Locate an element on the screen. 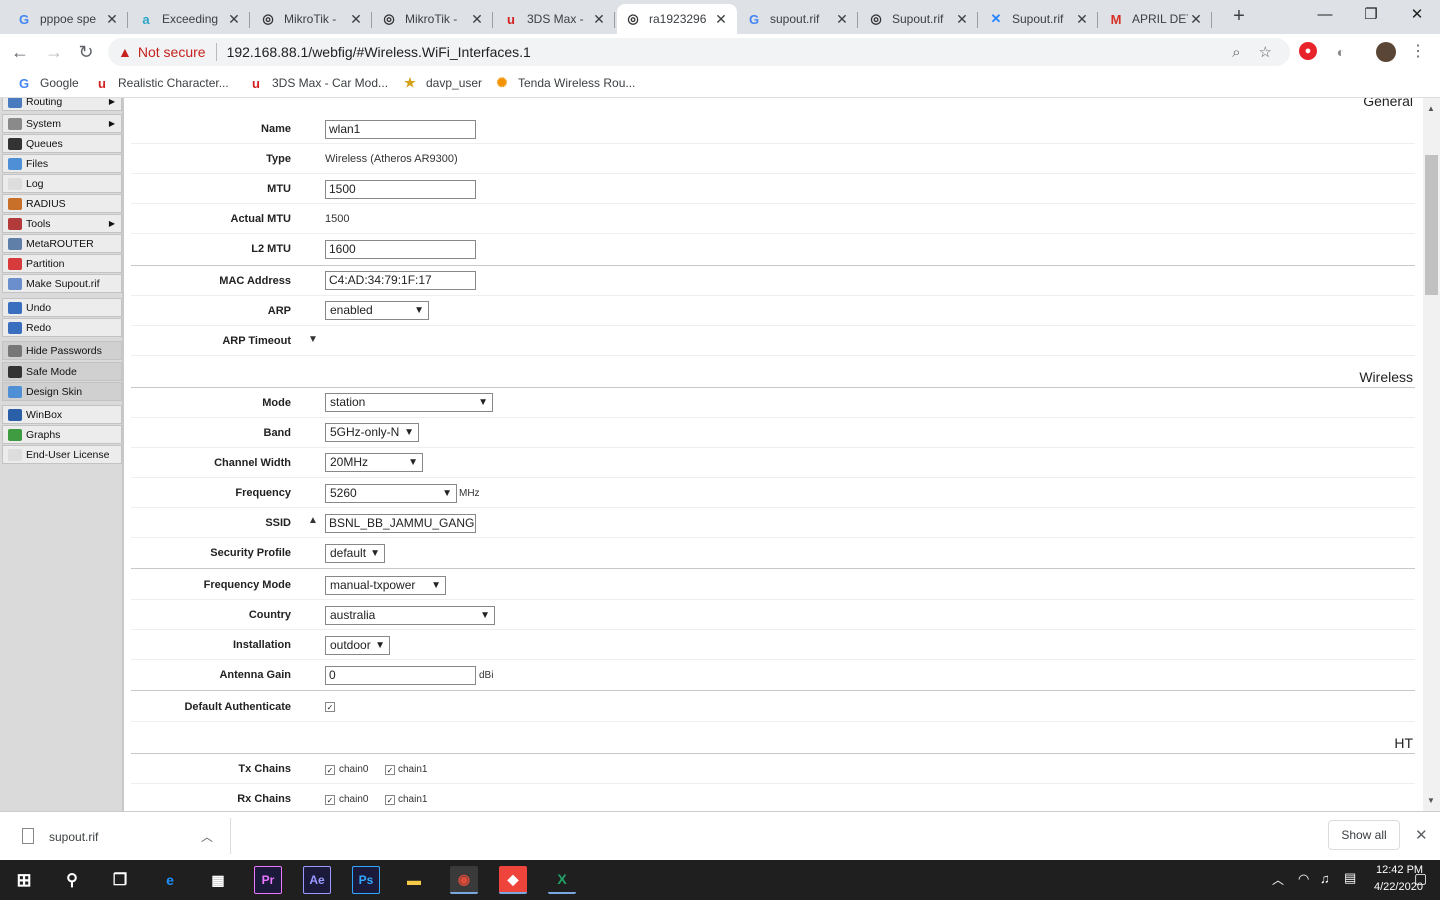  sidebar-item-safe-mode: Safe Mode is located at coordinates (62, 371).